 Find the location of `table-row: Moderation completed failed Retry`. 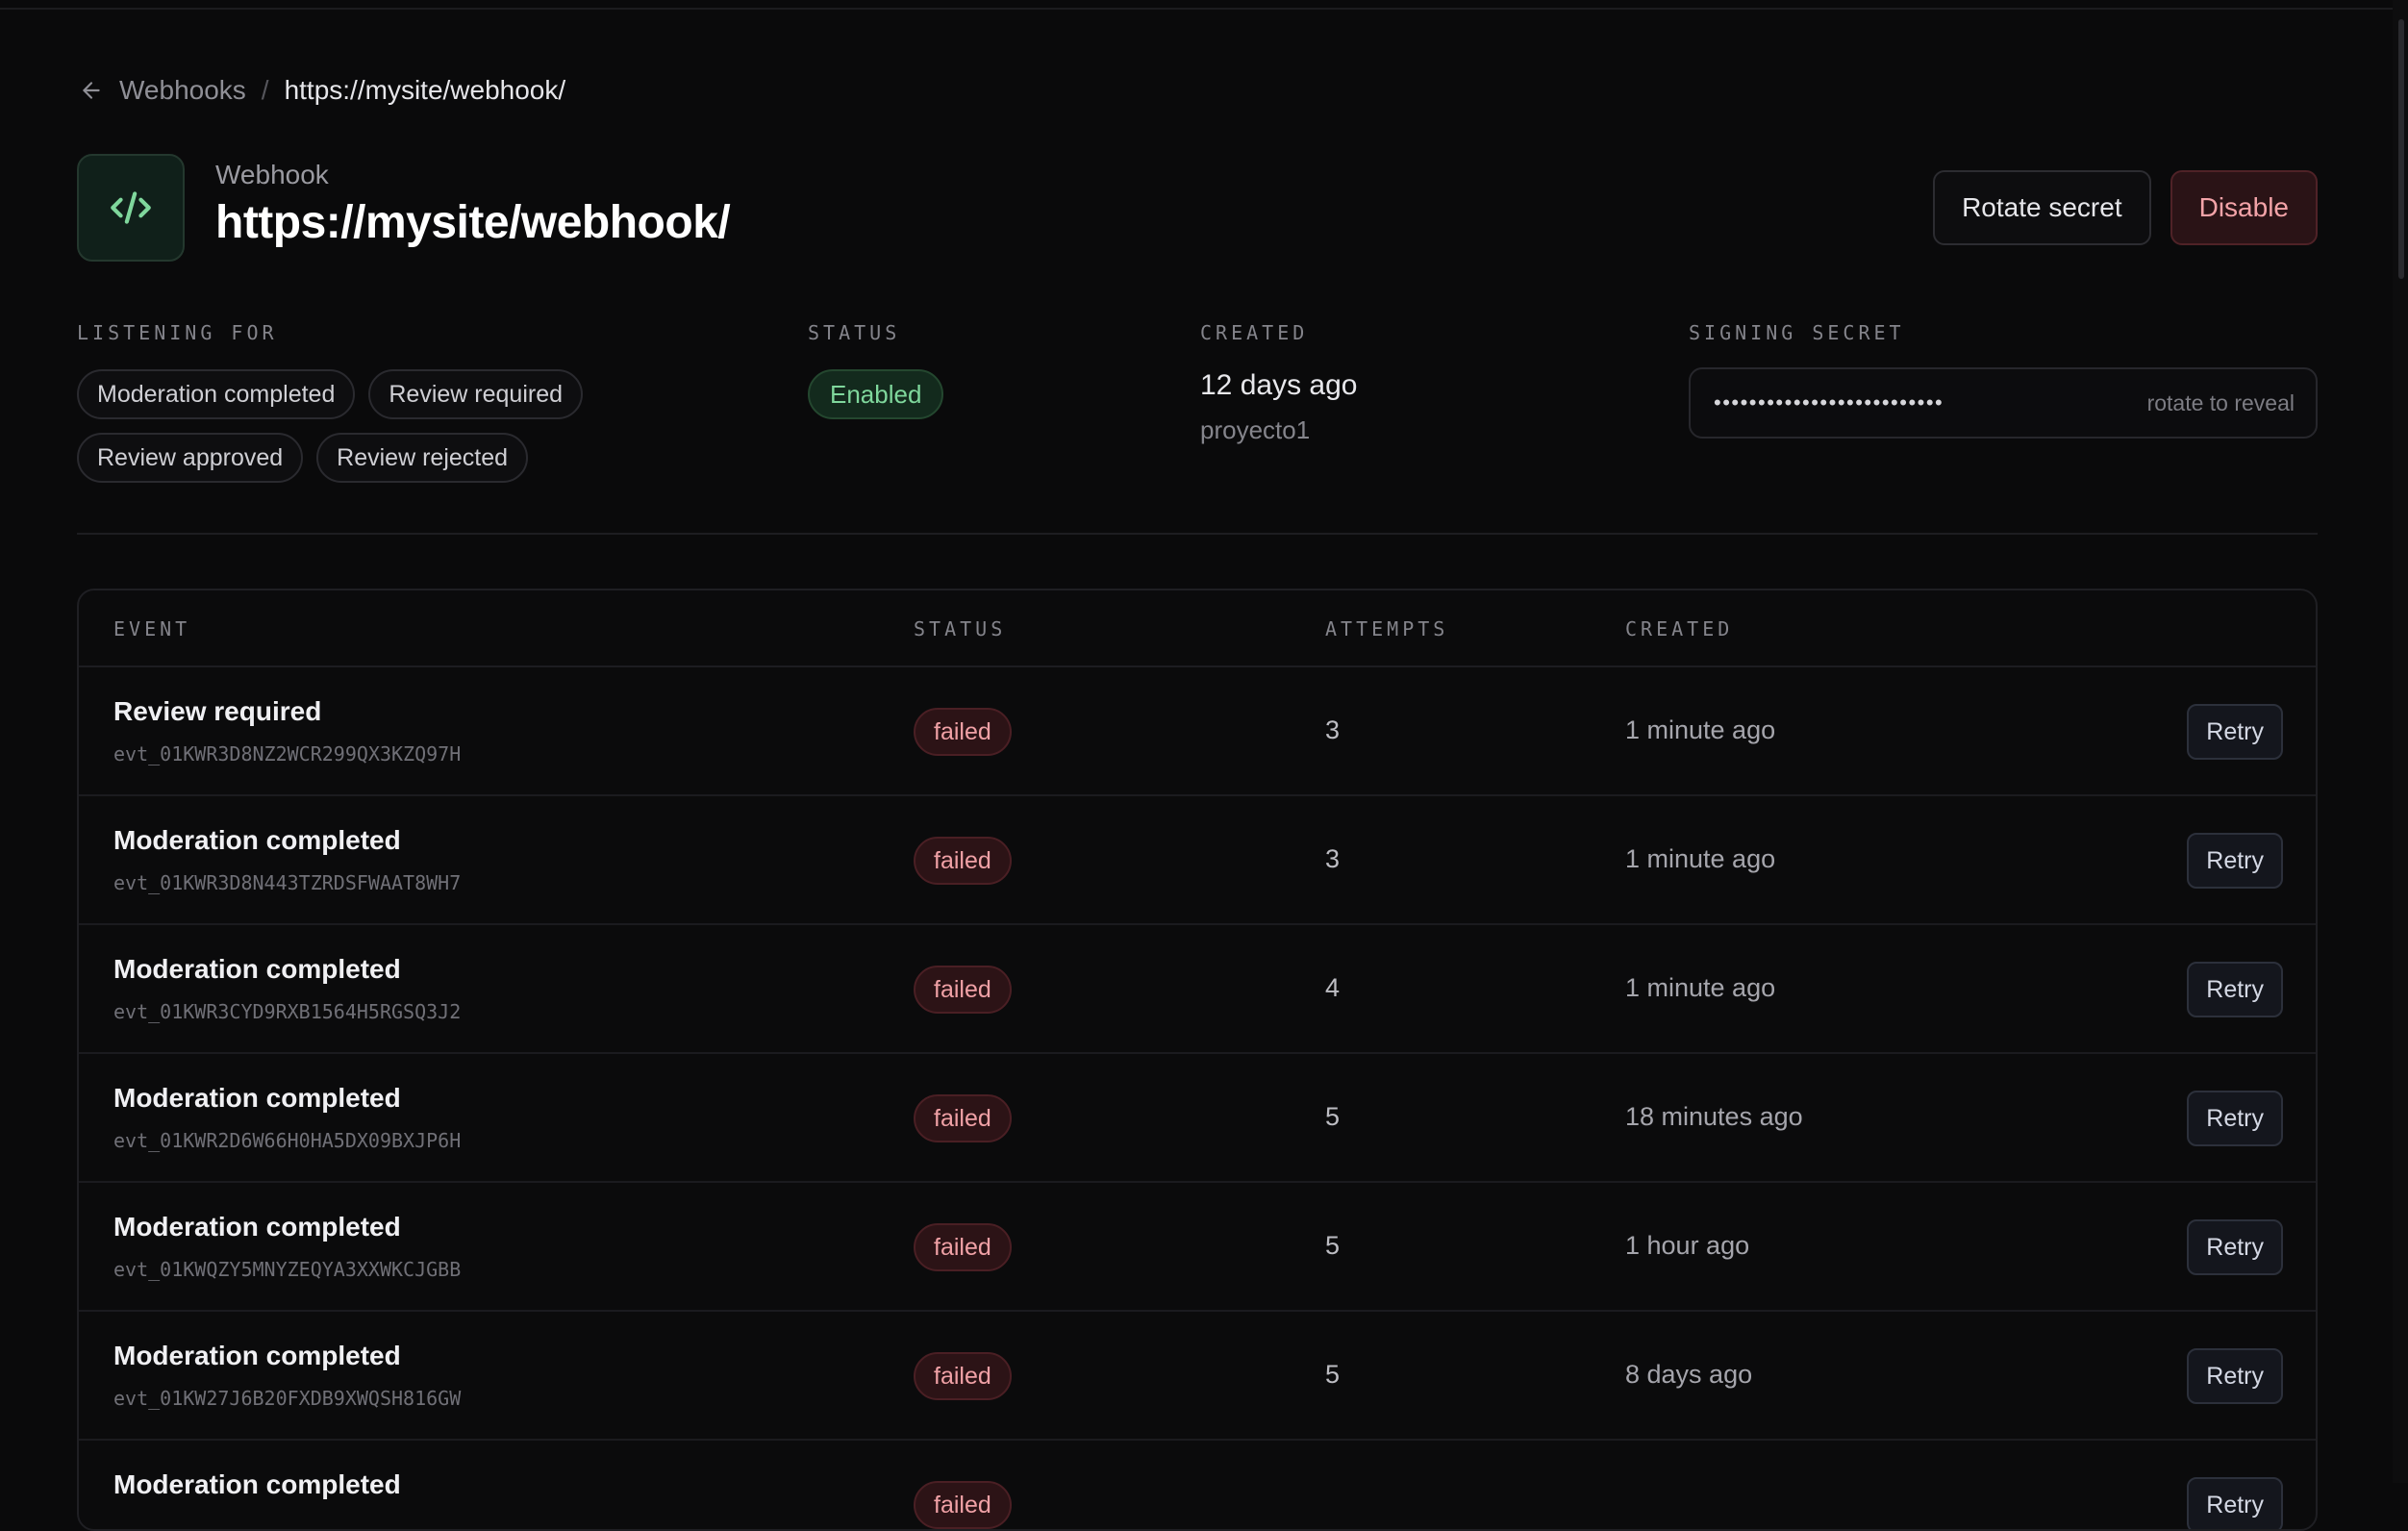

table-row: Moderation completed failed Retry is located at coordinates (1197, 1485).